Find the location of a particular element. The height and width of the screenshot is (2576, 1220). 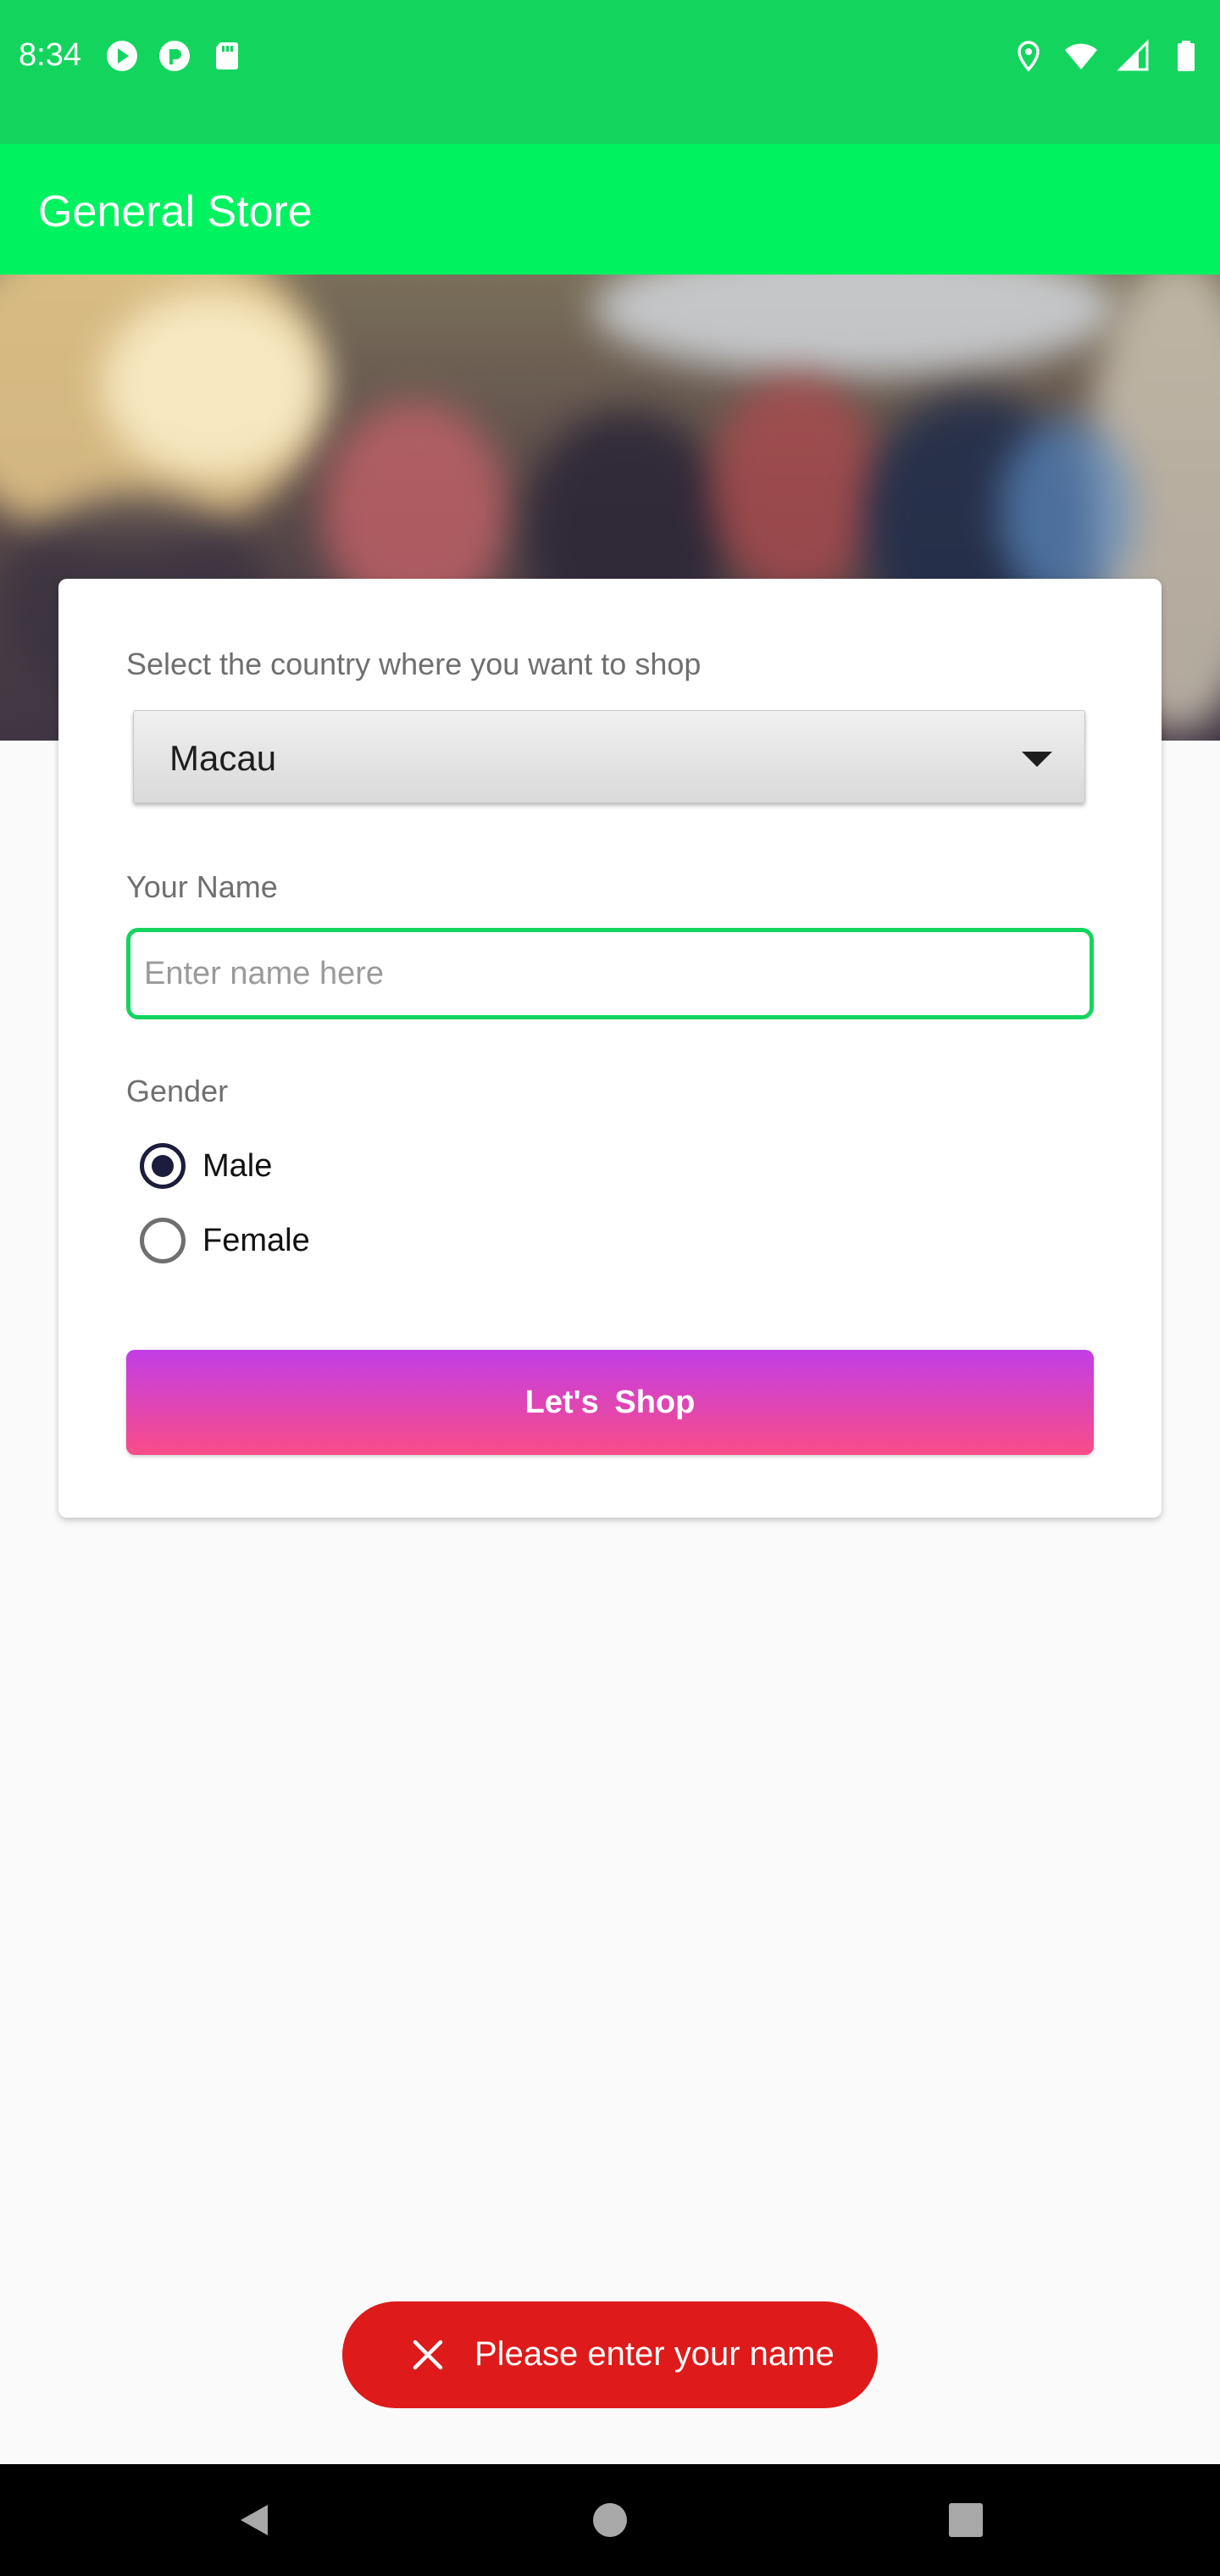

radio-female-label: Female is located at coordinates (256, 1240).